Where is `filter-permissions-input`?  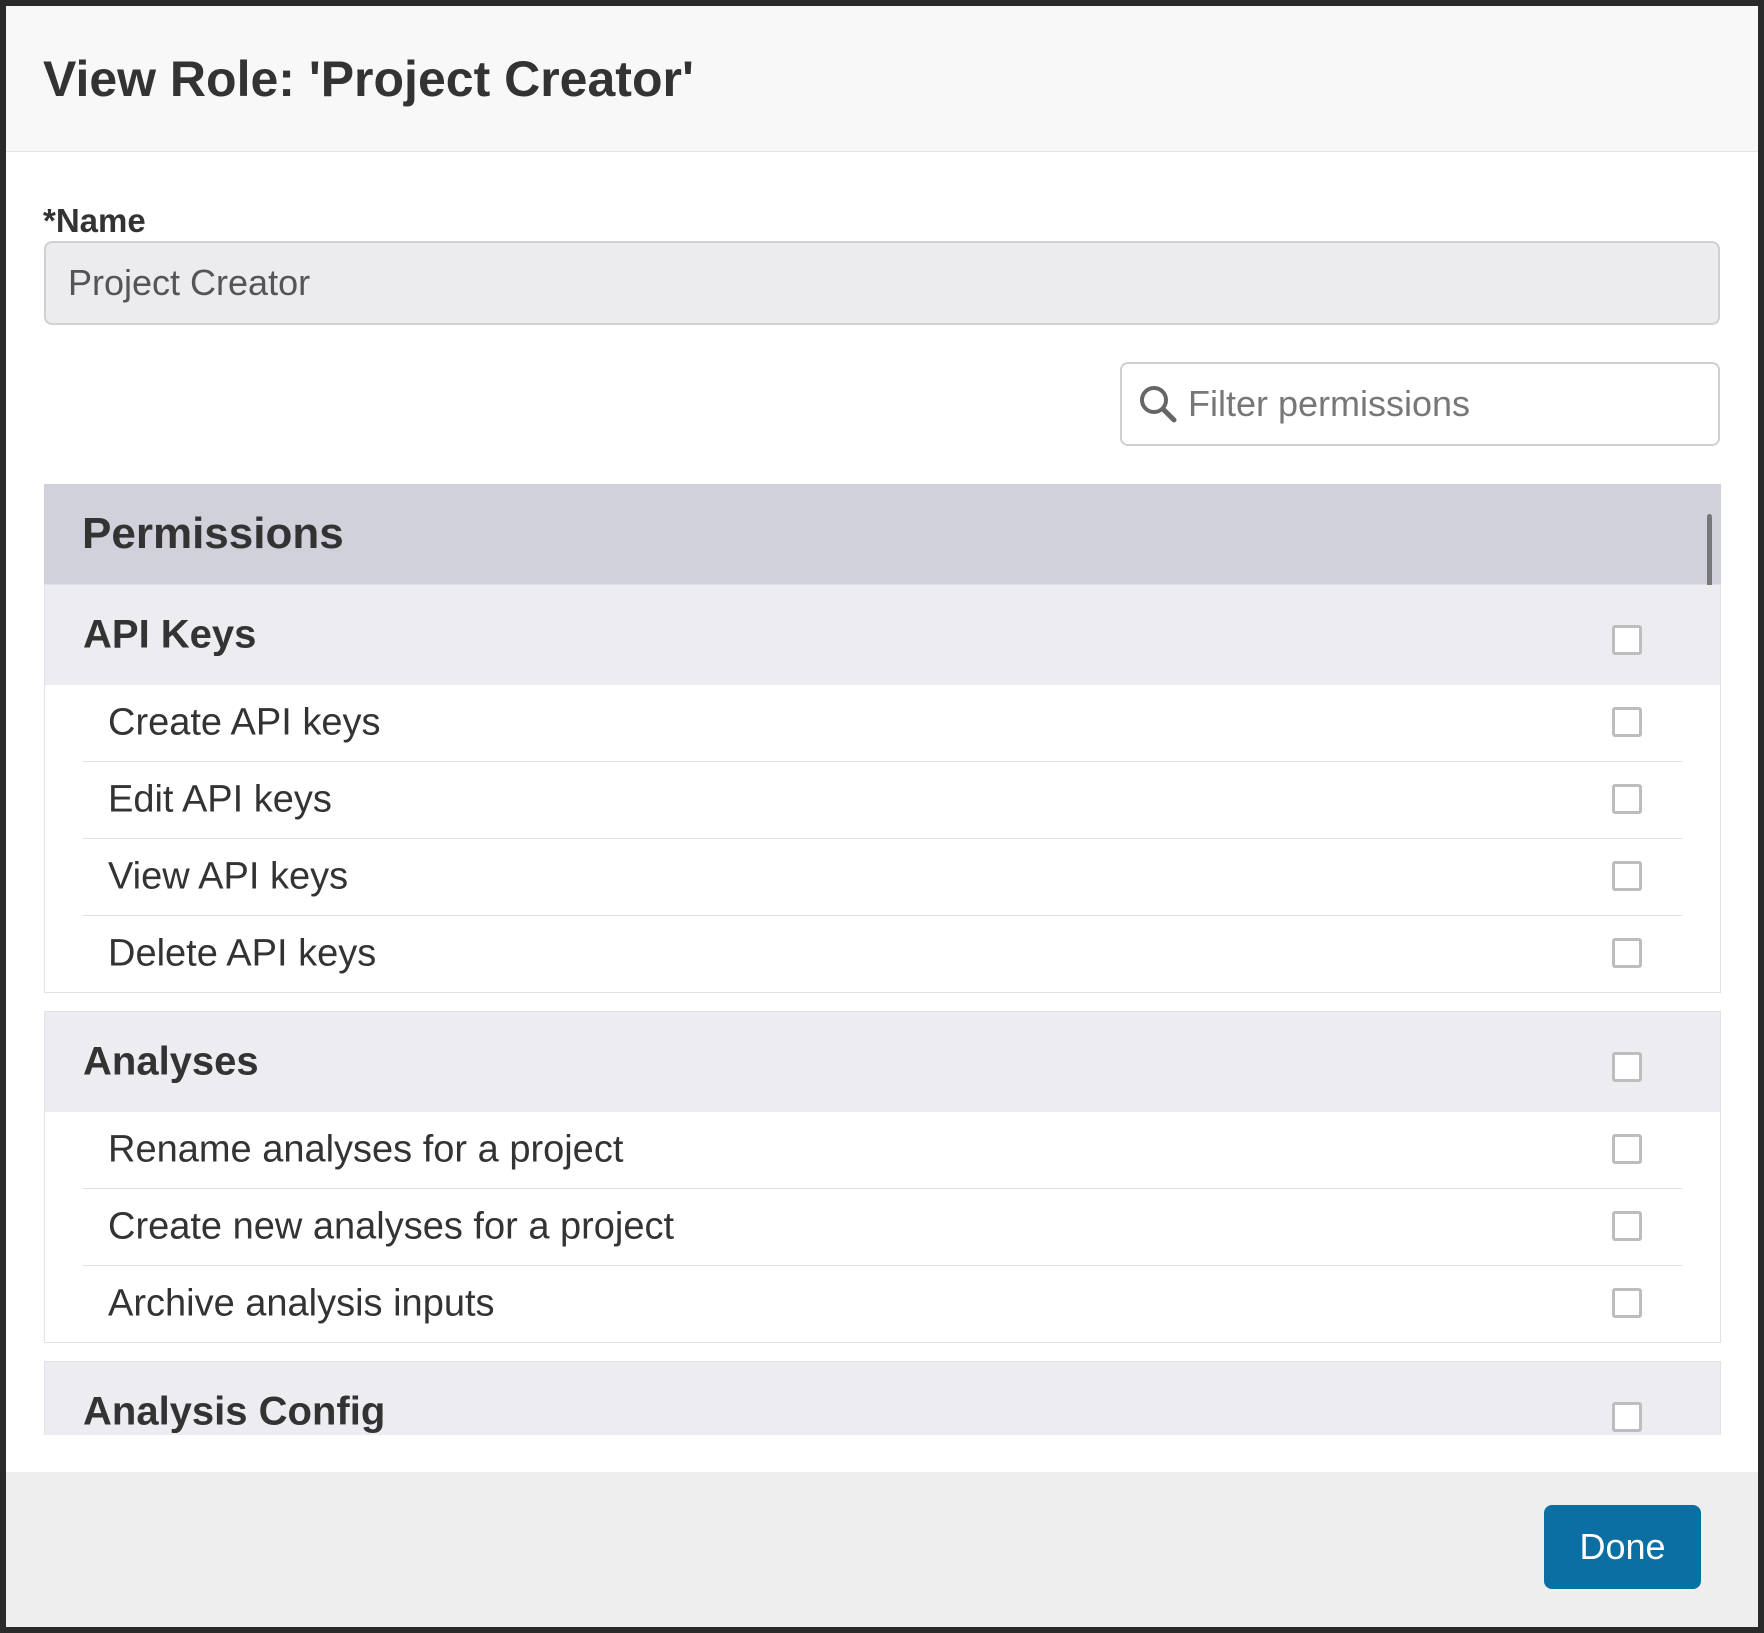
filter-permissions-input is located at coordinates (1448, 404).